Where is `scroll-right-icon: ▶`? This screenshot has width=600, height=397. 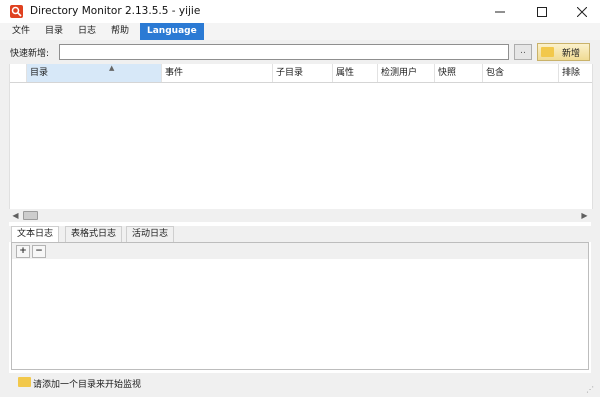
scroll-right-icon: ▶ is located at coordinates (584, 215).